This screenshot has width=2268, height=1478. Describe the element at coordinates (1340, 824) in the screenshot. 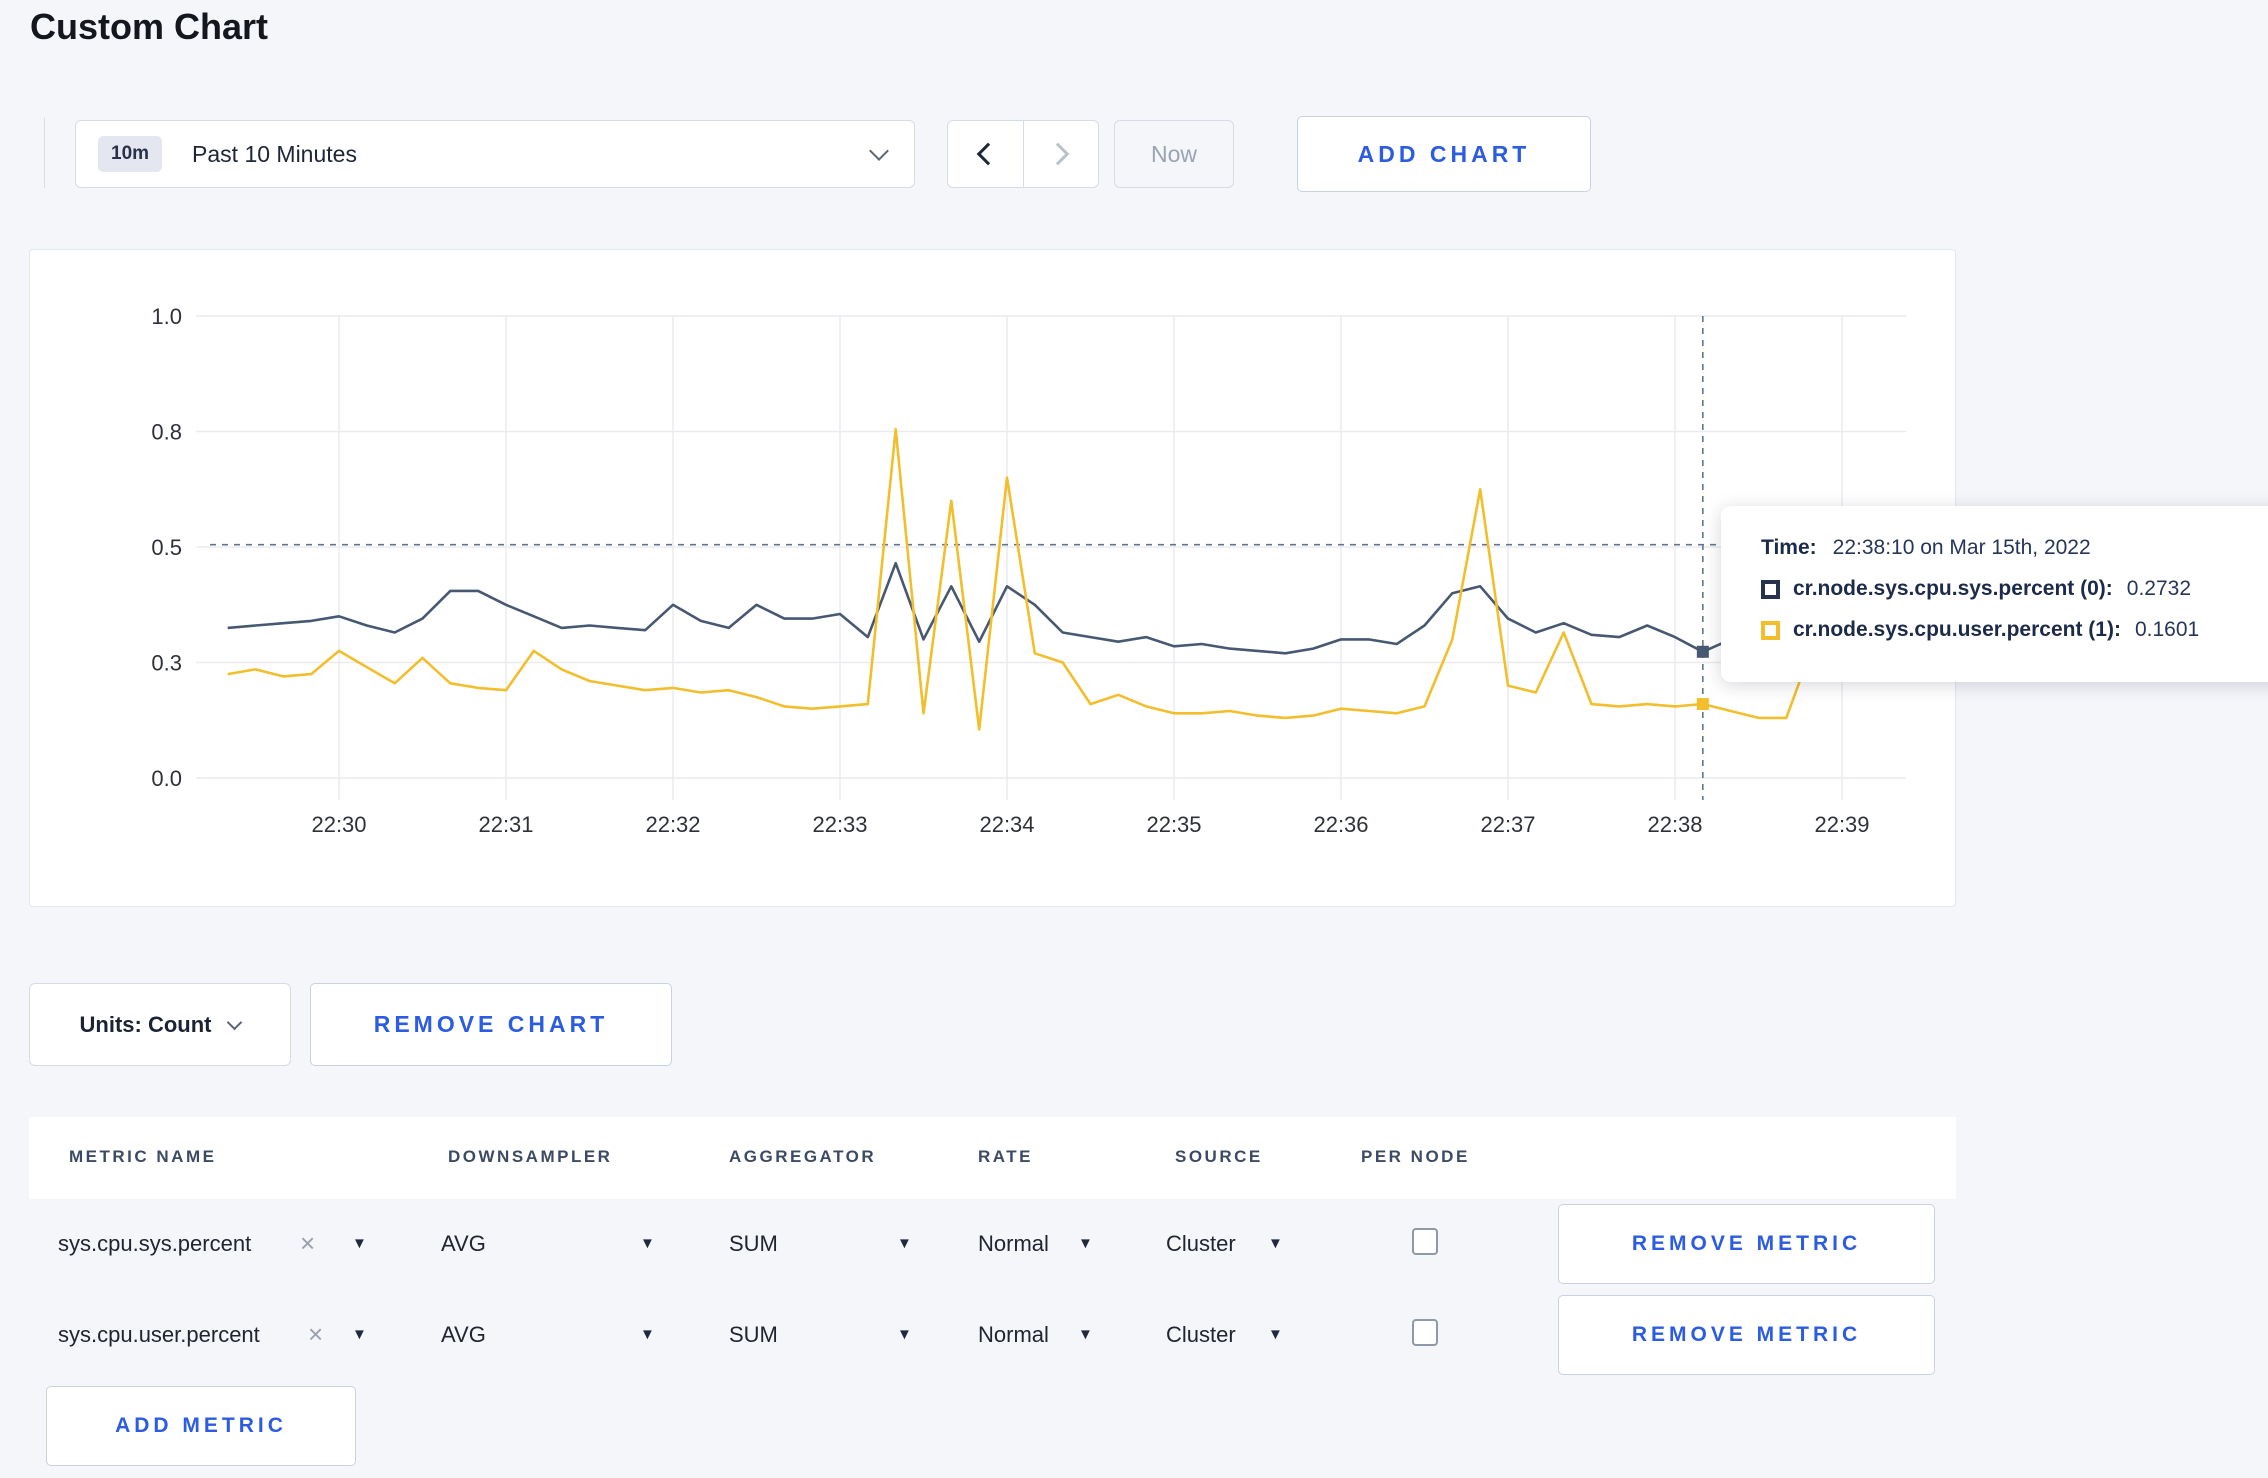

I see `x-axis-tick-label: 22:36` at that location.